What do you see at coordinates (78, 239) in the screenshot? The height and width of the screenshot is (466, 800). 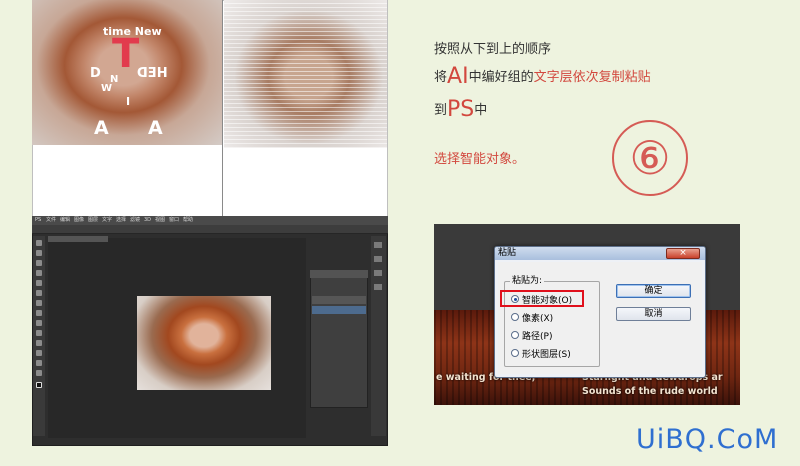 I see `ps-document-tab` at bounding box center [78, 239].